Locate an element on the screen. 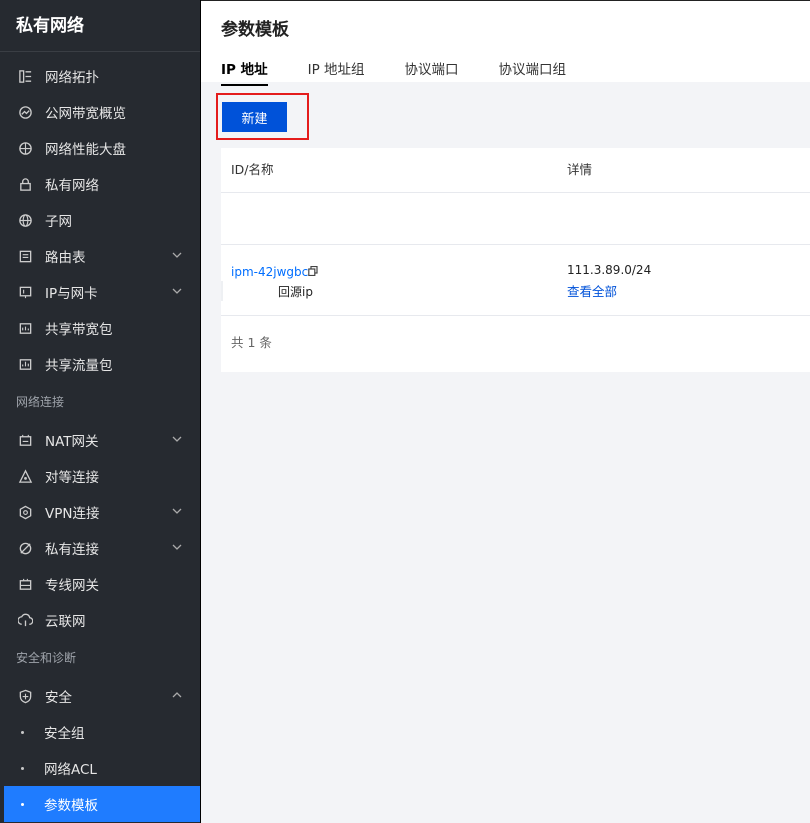 This screenshot has height=823, width=810. tab-ip-address: IP 地址 is located at coordinates (244, 72).